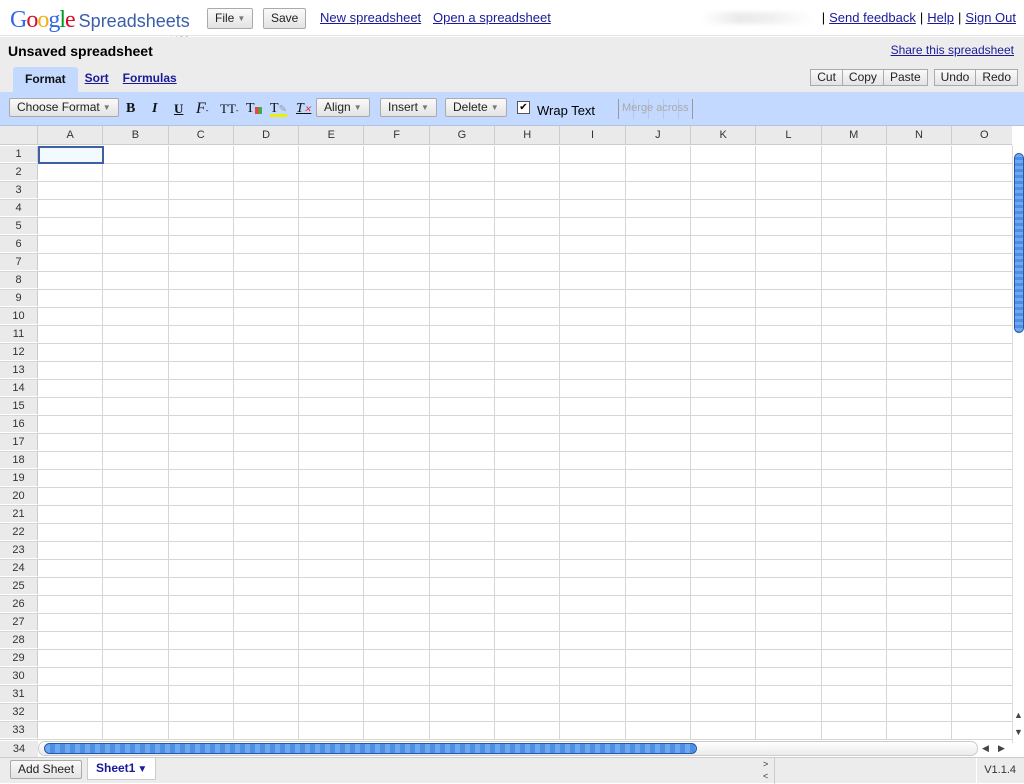 The width and height of the screenshot is (1024, 784). What do you see at coordinates (278, 109) in the screenshot?
I see `highlight-color-icon: T✎` at bounding box center [278, 109].